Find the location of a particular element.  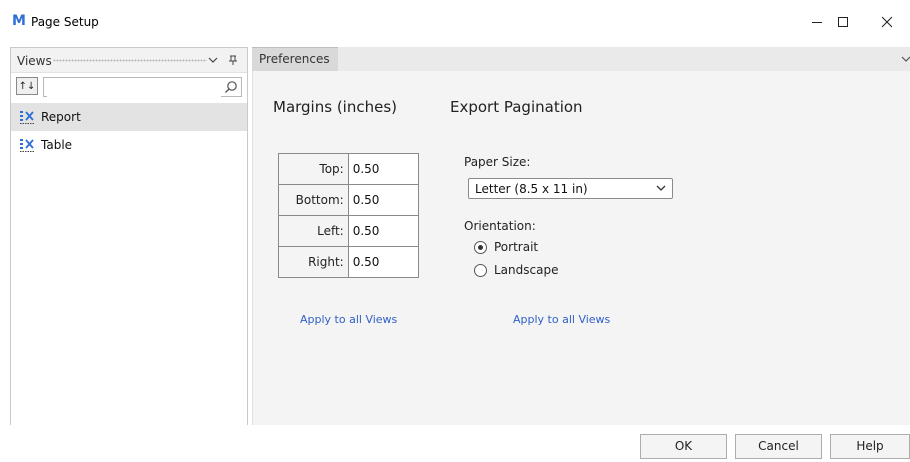

panel-grip is located at coordinates (130, 60).